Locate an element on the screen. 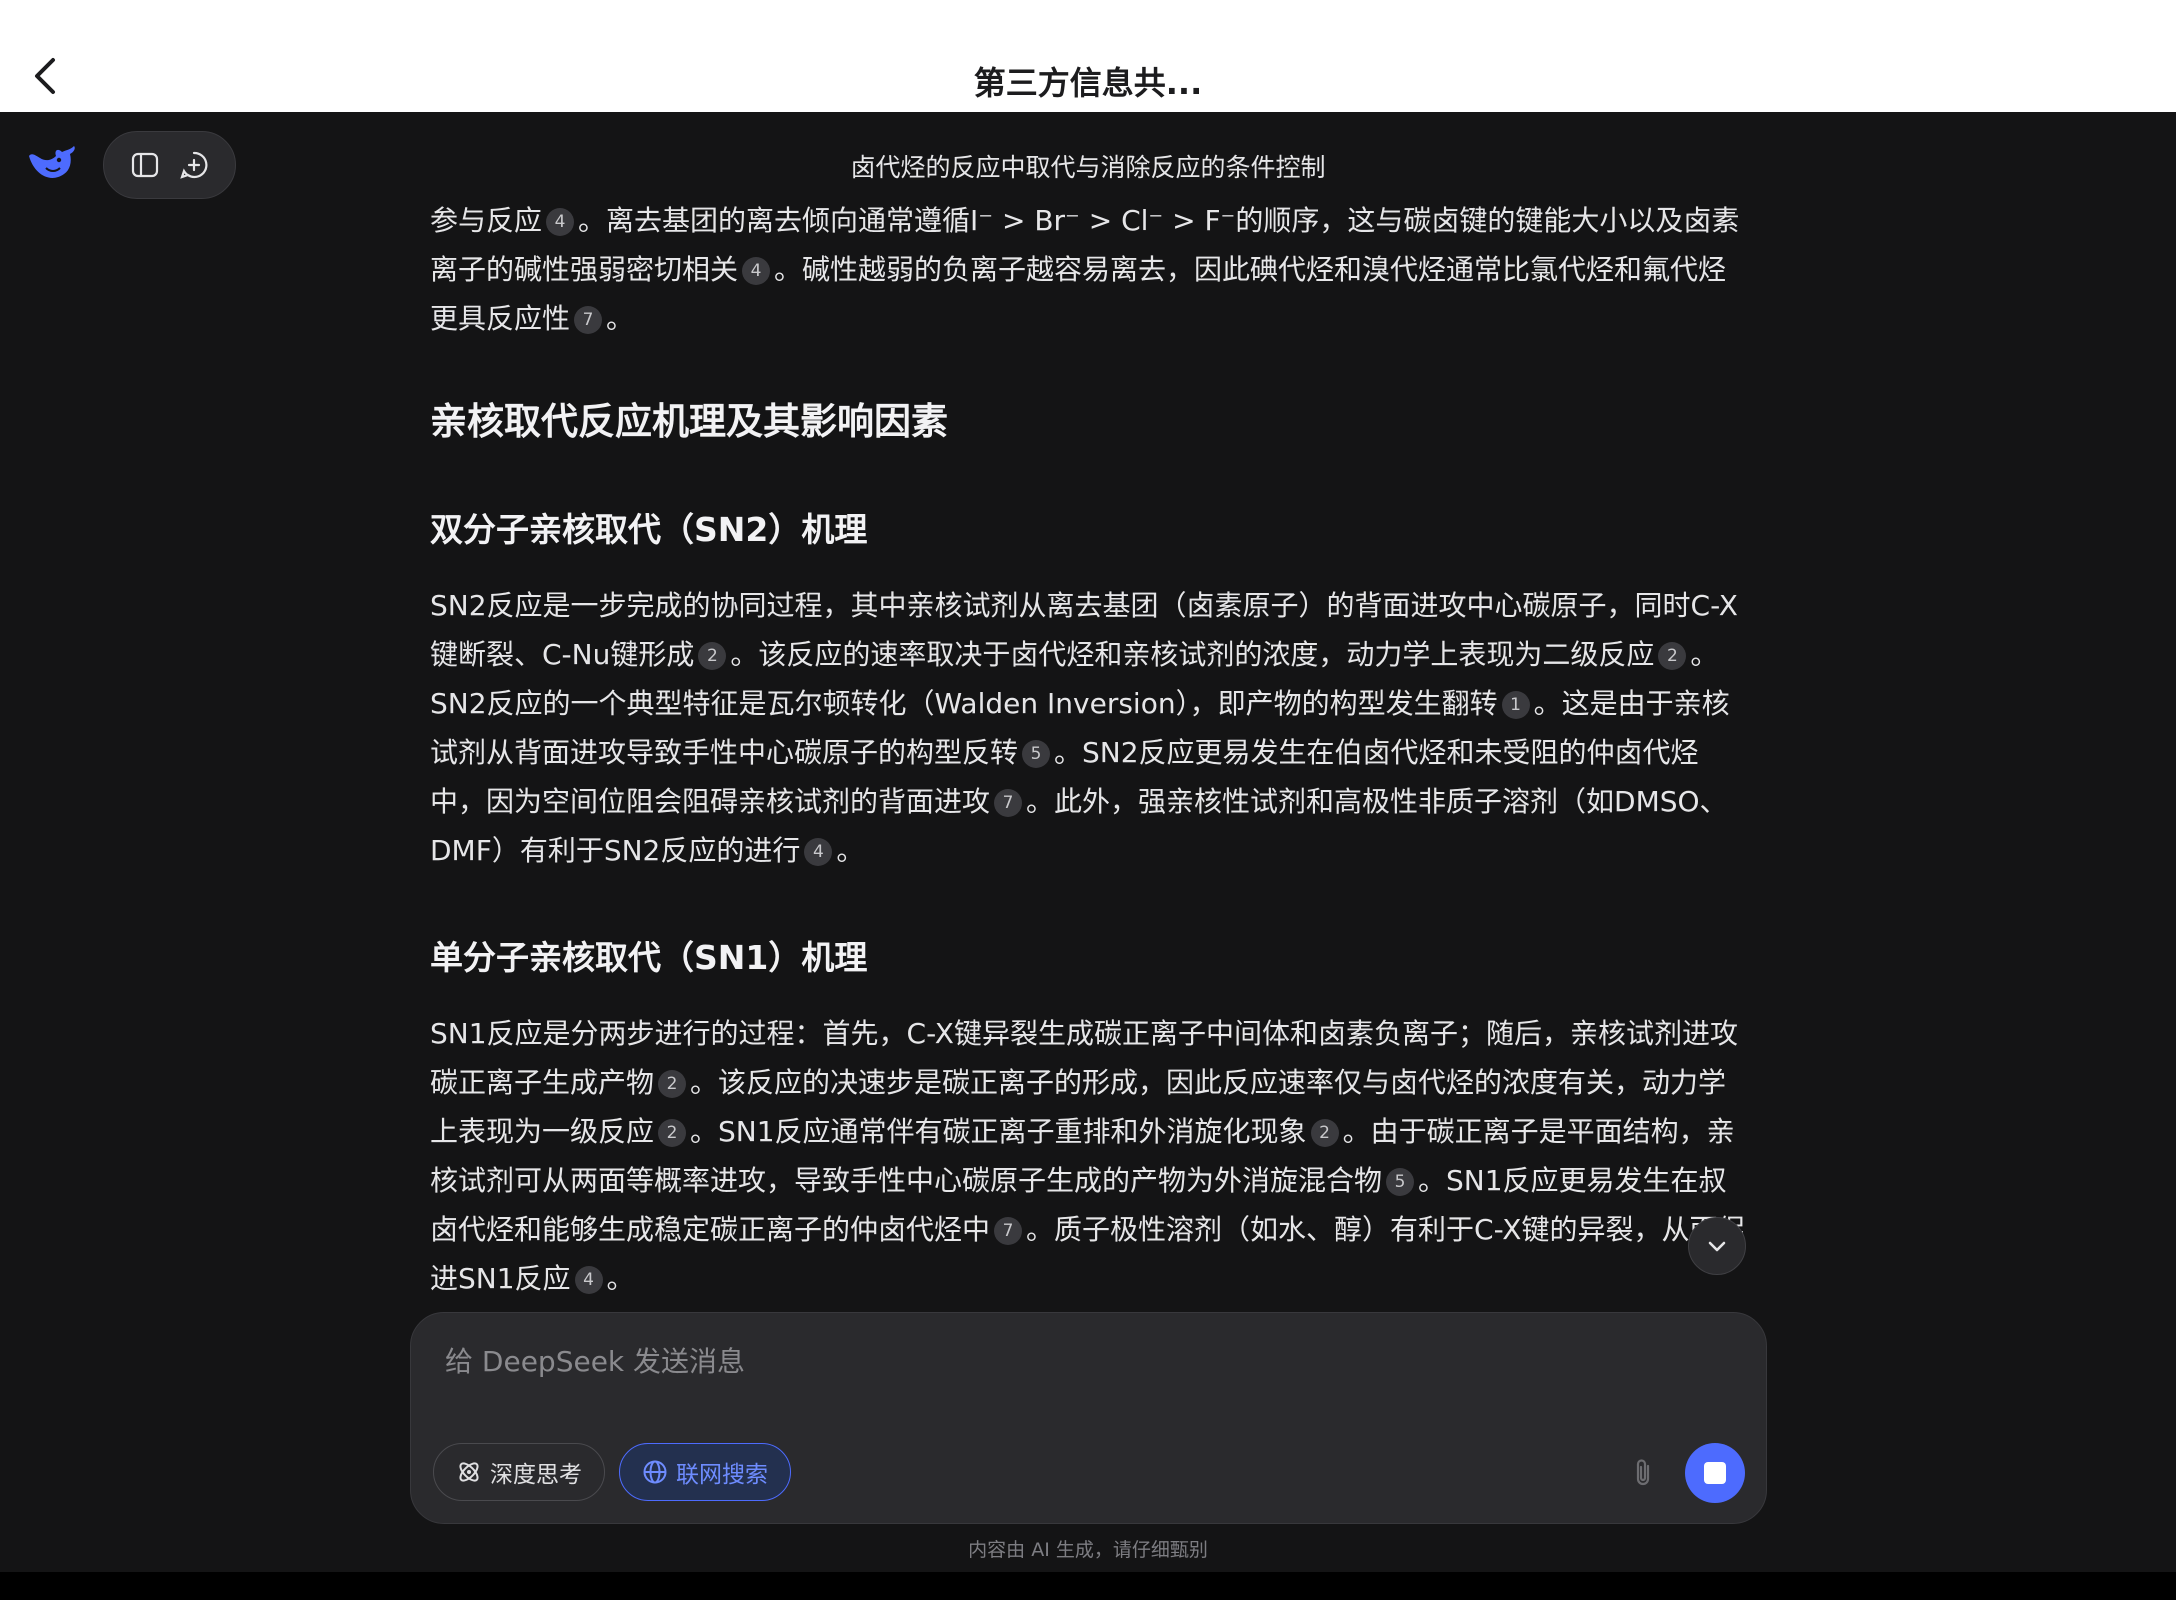  chevron-down-icon is located at coordinates (1717, 1246).